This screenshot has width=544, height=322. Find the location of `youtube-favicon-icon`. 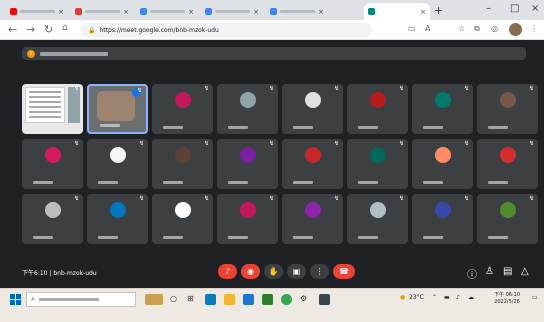

youtube-favicon-icon is located at coordinates (13, 11).